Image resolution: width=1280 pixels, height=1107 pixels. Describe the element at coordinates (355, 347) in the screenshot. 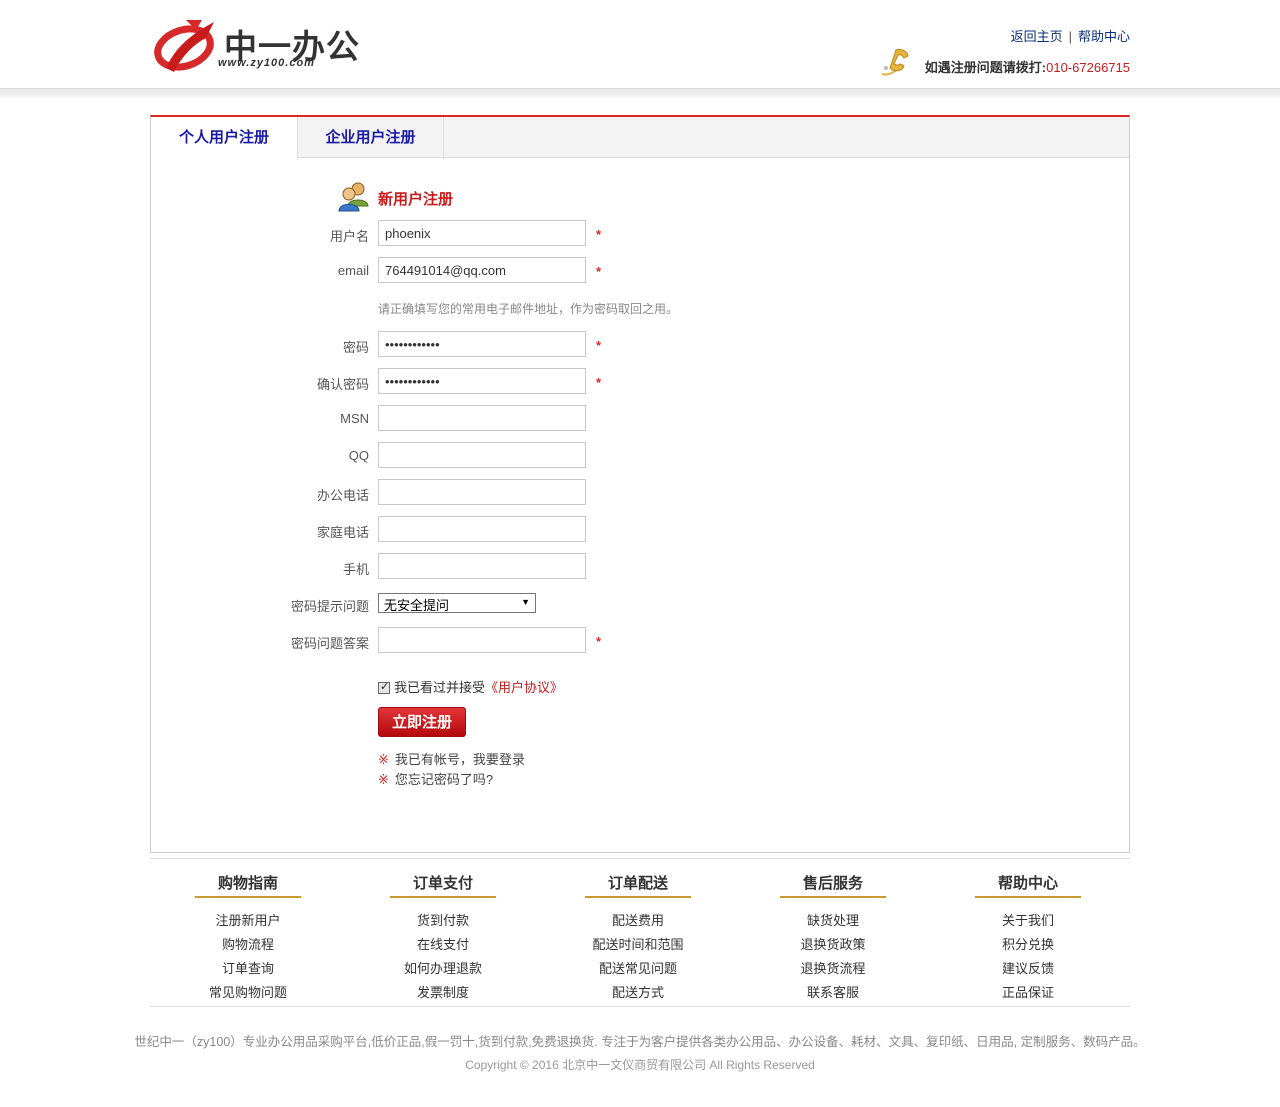

I see `password-label: 密码` at that location.